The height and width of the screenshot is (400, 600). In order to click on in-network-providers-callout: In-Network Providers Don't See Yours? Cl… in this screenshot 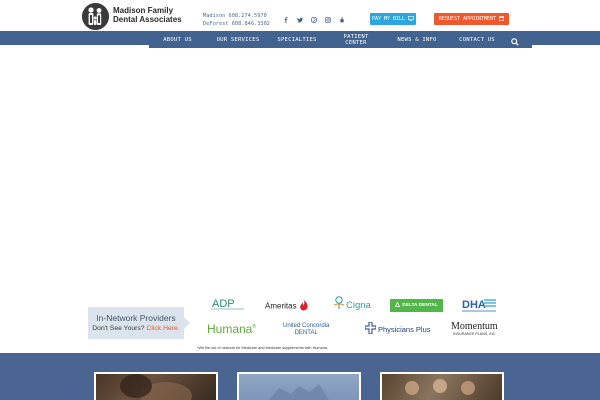, I will do `click(139, 323)`.